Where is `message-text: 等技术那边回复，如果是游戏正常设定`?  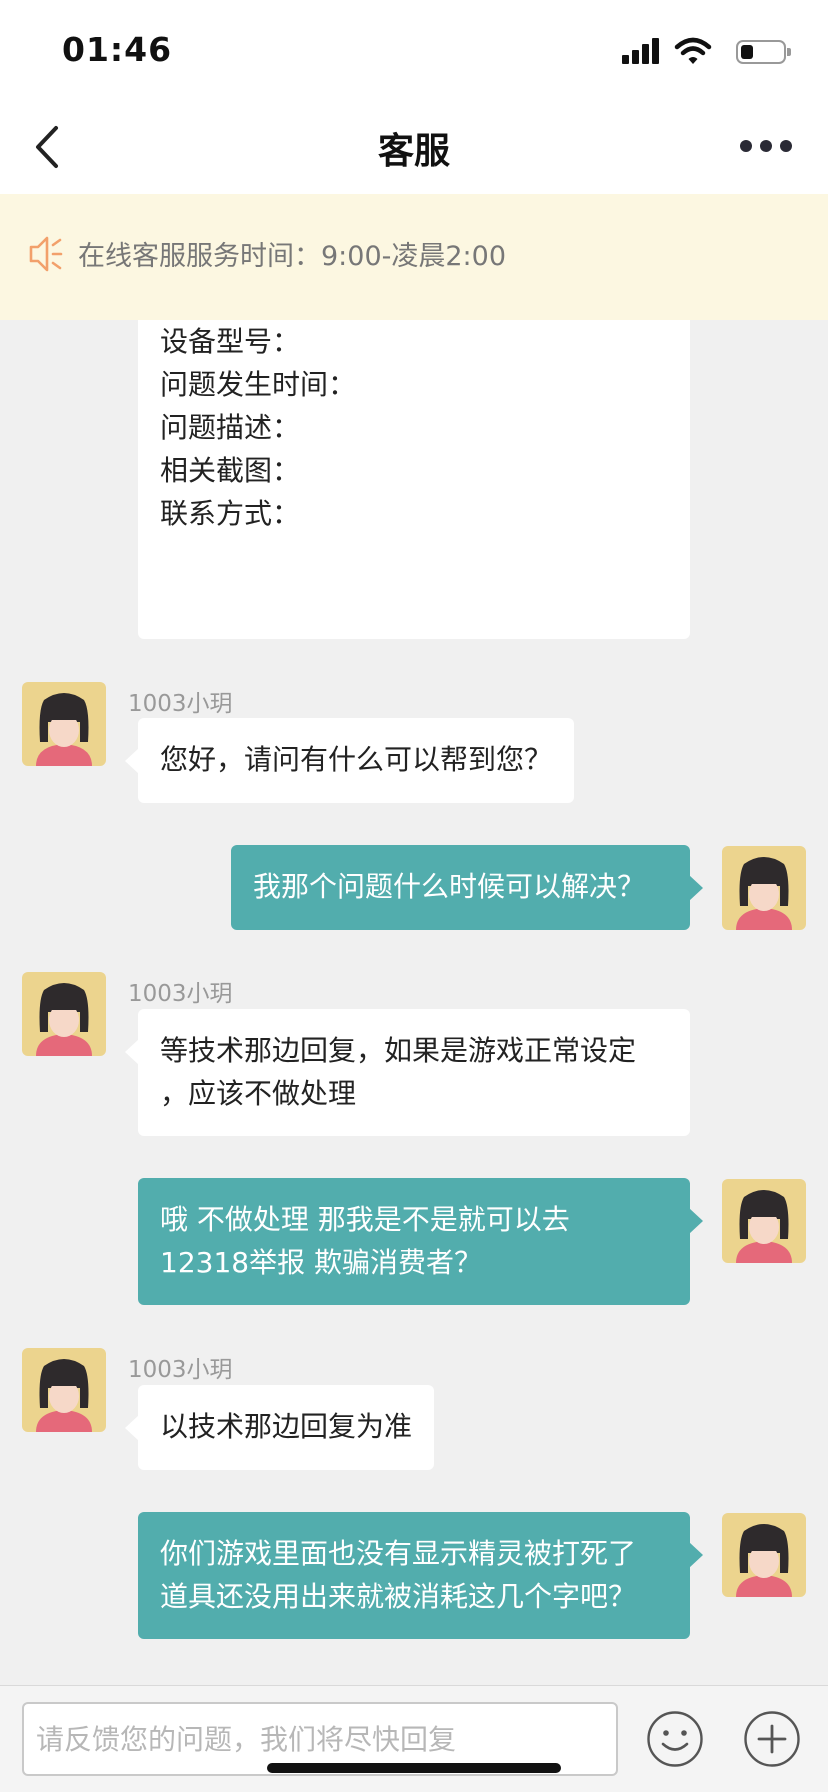
message-text: 等技术那边回复，如果是游戏正常设定 is located at coordinates (398, 1050).